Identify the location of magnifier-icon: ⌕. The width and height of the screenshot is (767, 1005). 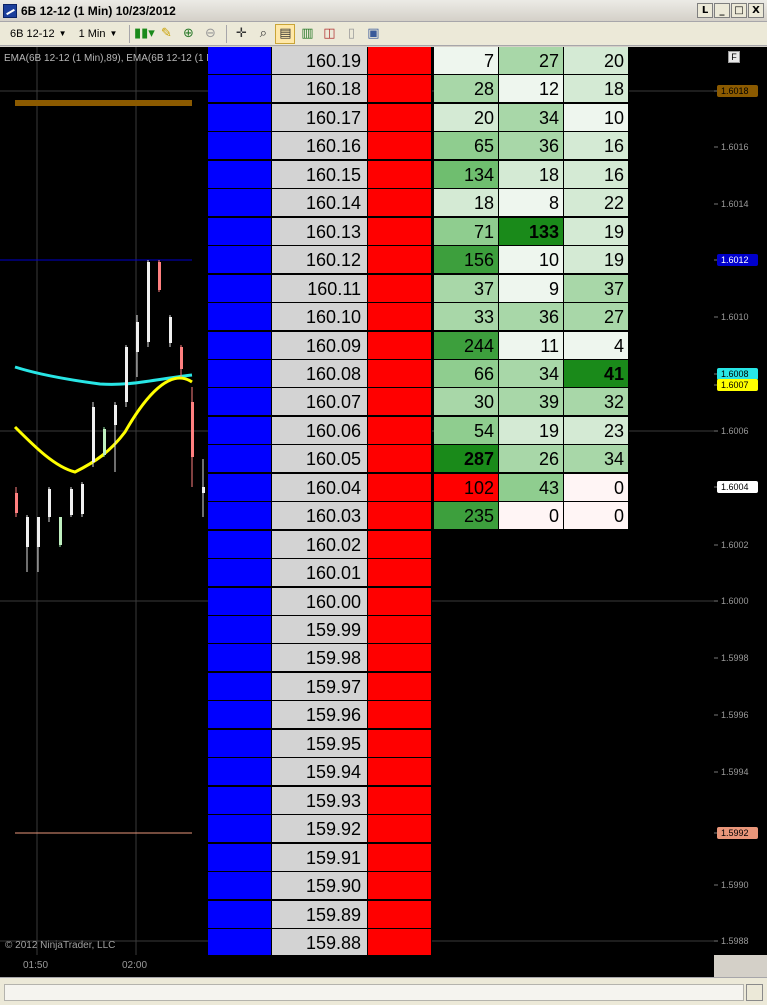
(263, 34).